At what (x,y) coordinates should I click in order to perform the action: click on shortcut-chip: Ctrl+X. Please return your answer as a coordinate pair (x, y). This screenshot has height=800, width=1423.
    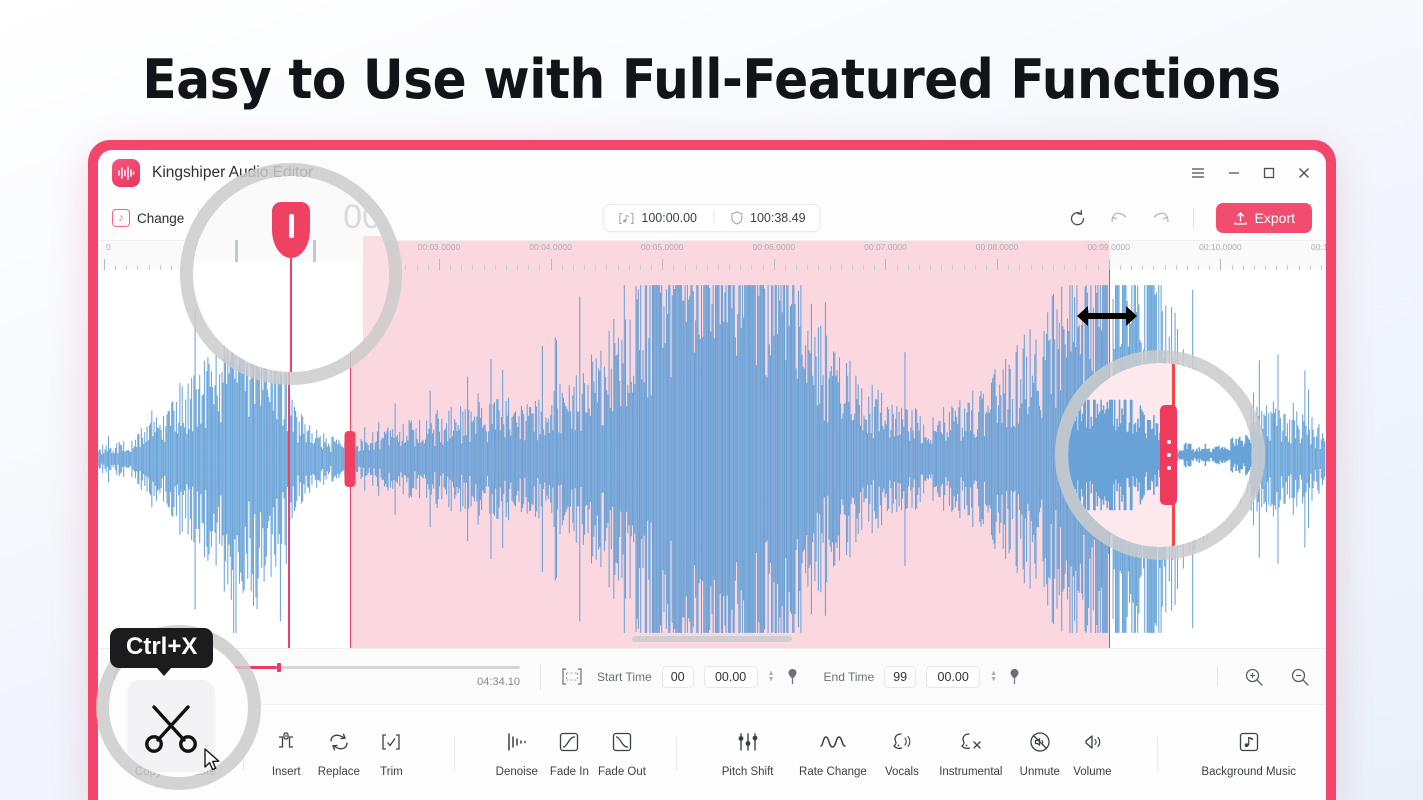
    Looking at the image, I should click on (162, 652).